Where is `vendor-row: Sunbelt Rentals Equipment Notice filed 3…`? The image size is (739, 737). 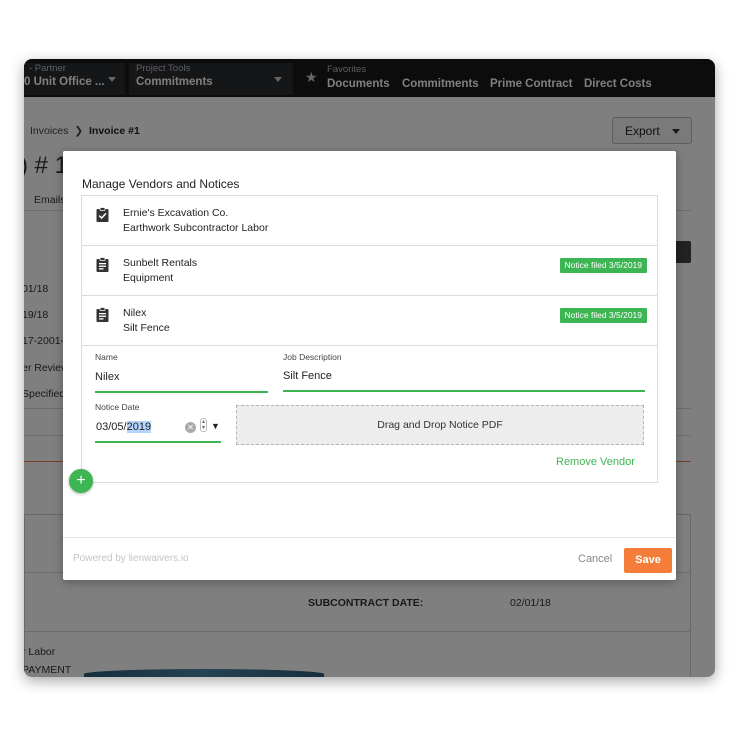
vendor-row: Sunbelt Rentals Equipment Notice filed 3… is located at coordinates (369, 271).